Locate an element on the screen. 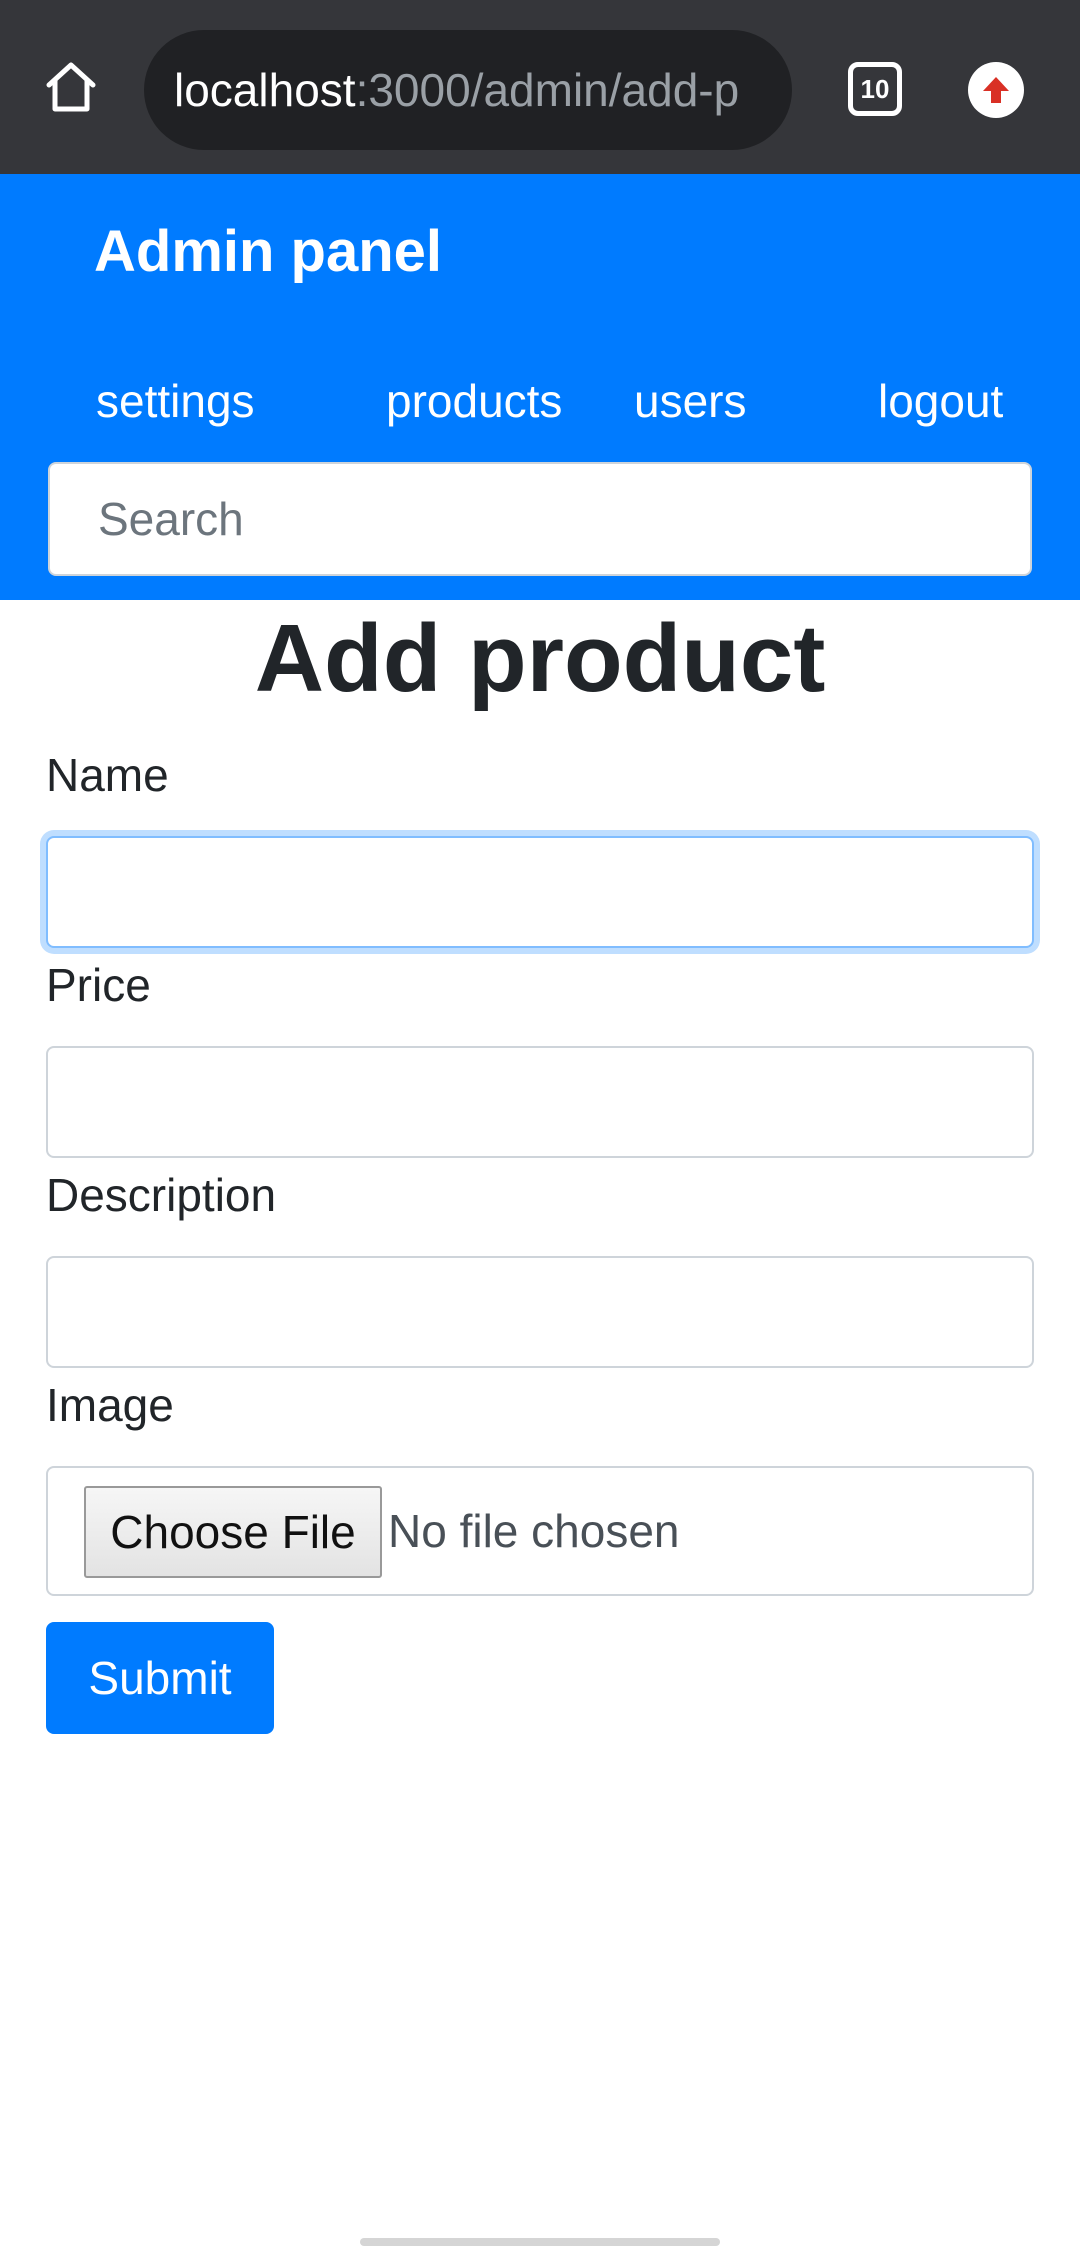  search-input is located at coordinates (540, 519).